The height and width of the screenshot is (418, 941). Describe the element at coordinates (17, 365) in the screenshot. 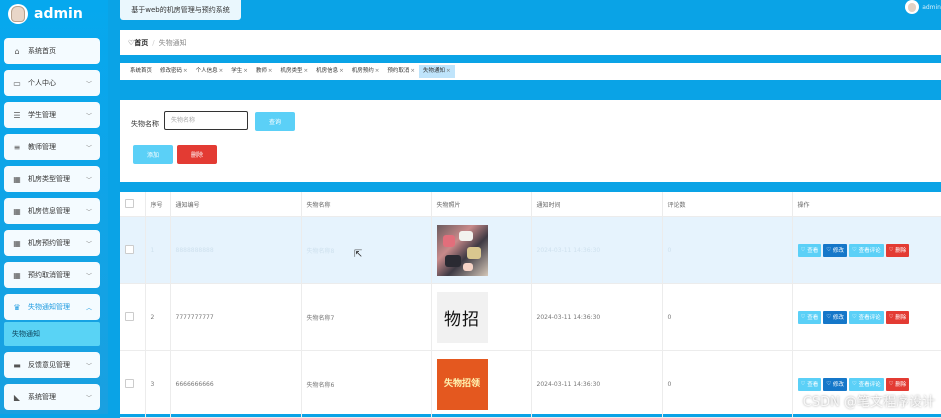

I see `monitor-icon: ▬` at that location.